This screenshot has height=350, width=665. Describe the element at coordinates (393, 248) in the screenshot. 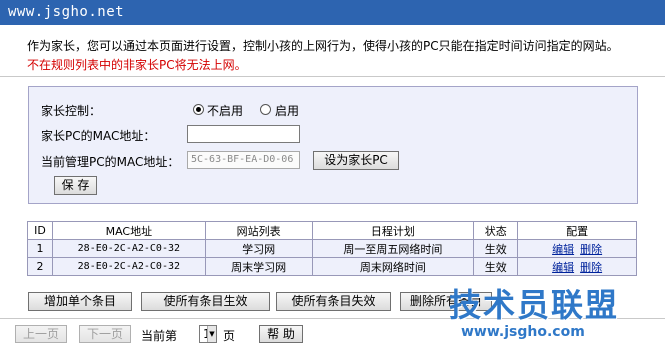

I see `cell-schedule: 周一至周五网络时间` at that location.